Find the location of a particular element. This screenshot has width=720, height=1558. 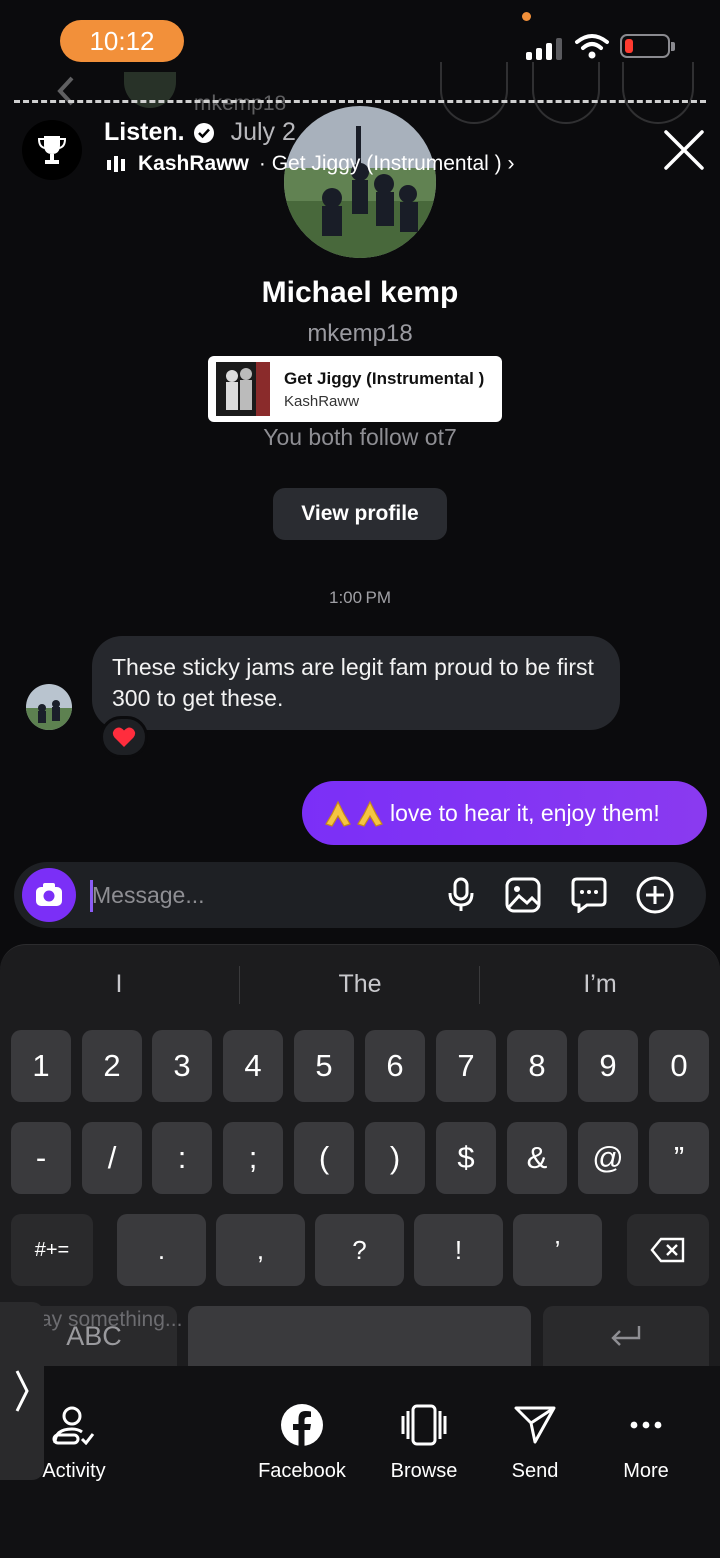

action-label: Activity is located at coordinates (74, 1471).